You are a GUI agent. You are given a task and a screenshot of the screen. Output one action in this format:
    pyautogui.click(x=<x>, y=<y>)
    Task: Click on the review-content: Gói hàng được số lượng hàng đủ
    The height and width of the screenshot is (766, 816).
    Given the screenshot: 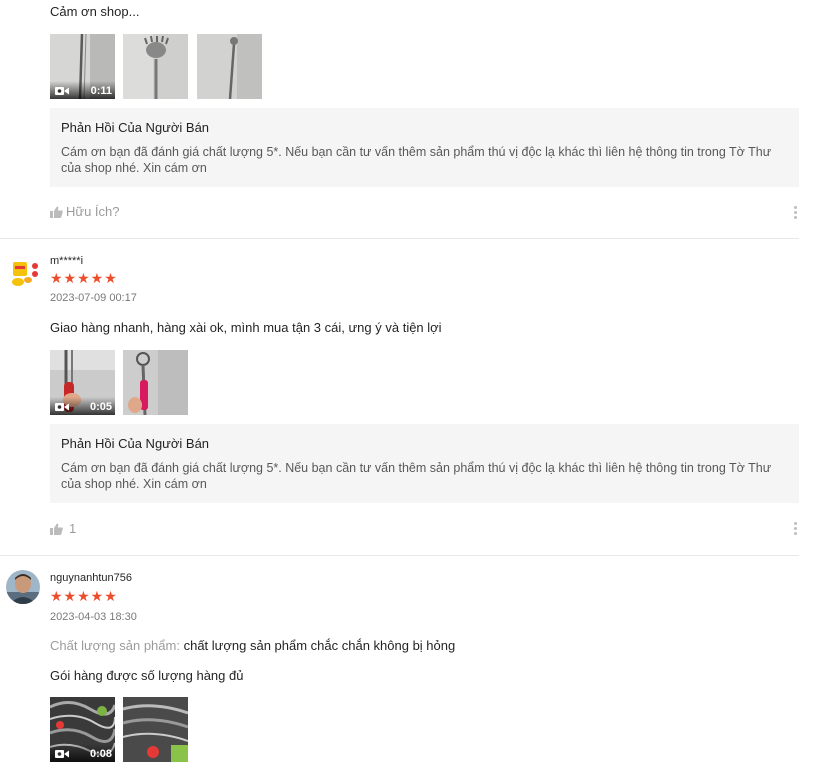 What is the action you would take?
    pyautogui.click(x=147, y=675)
    